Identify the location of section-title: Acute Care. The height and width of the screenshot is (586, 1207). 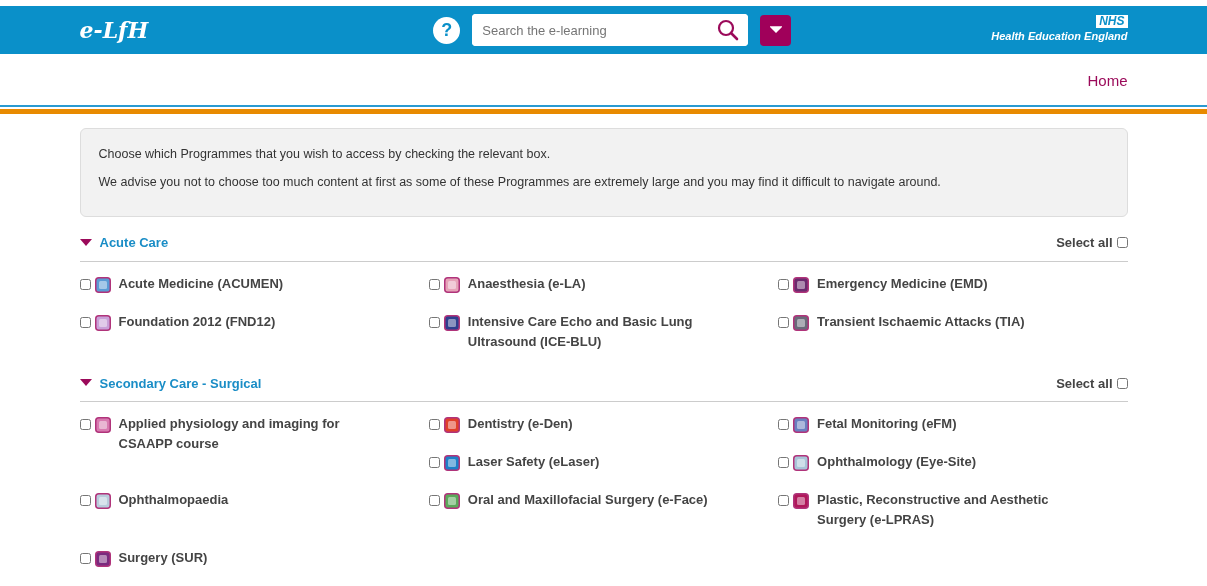
(134, 243).